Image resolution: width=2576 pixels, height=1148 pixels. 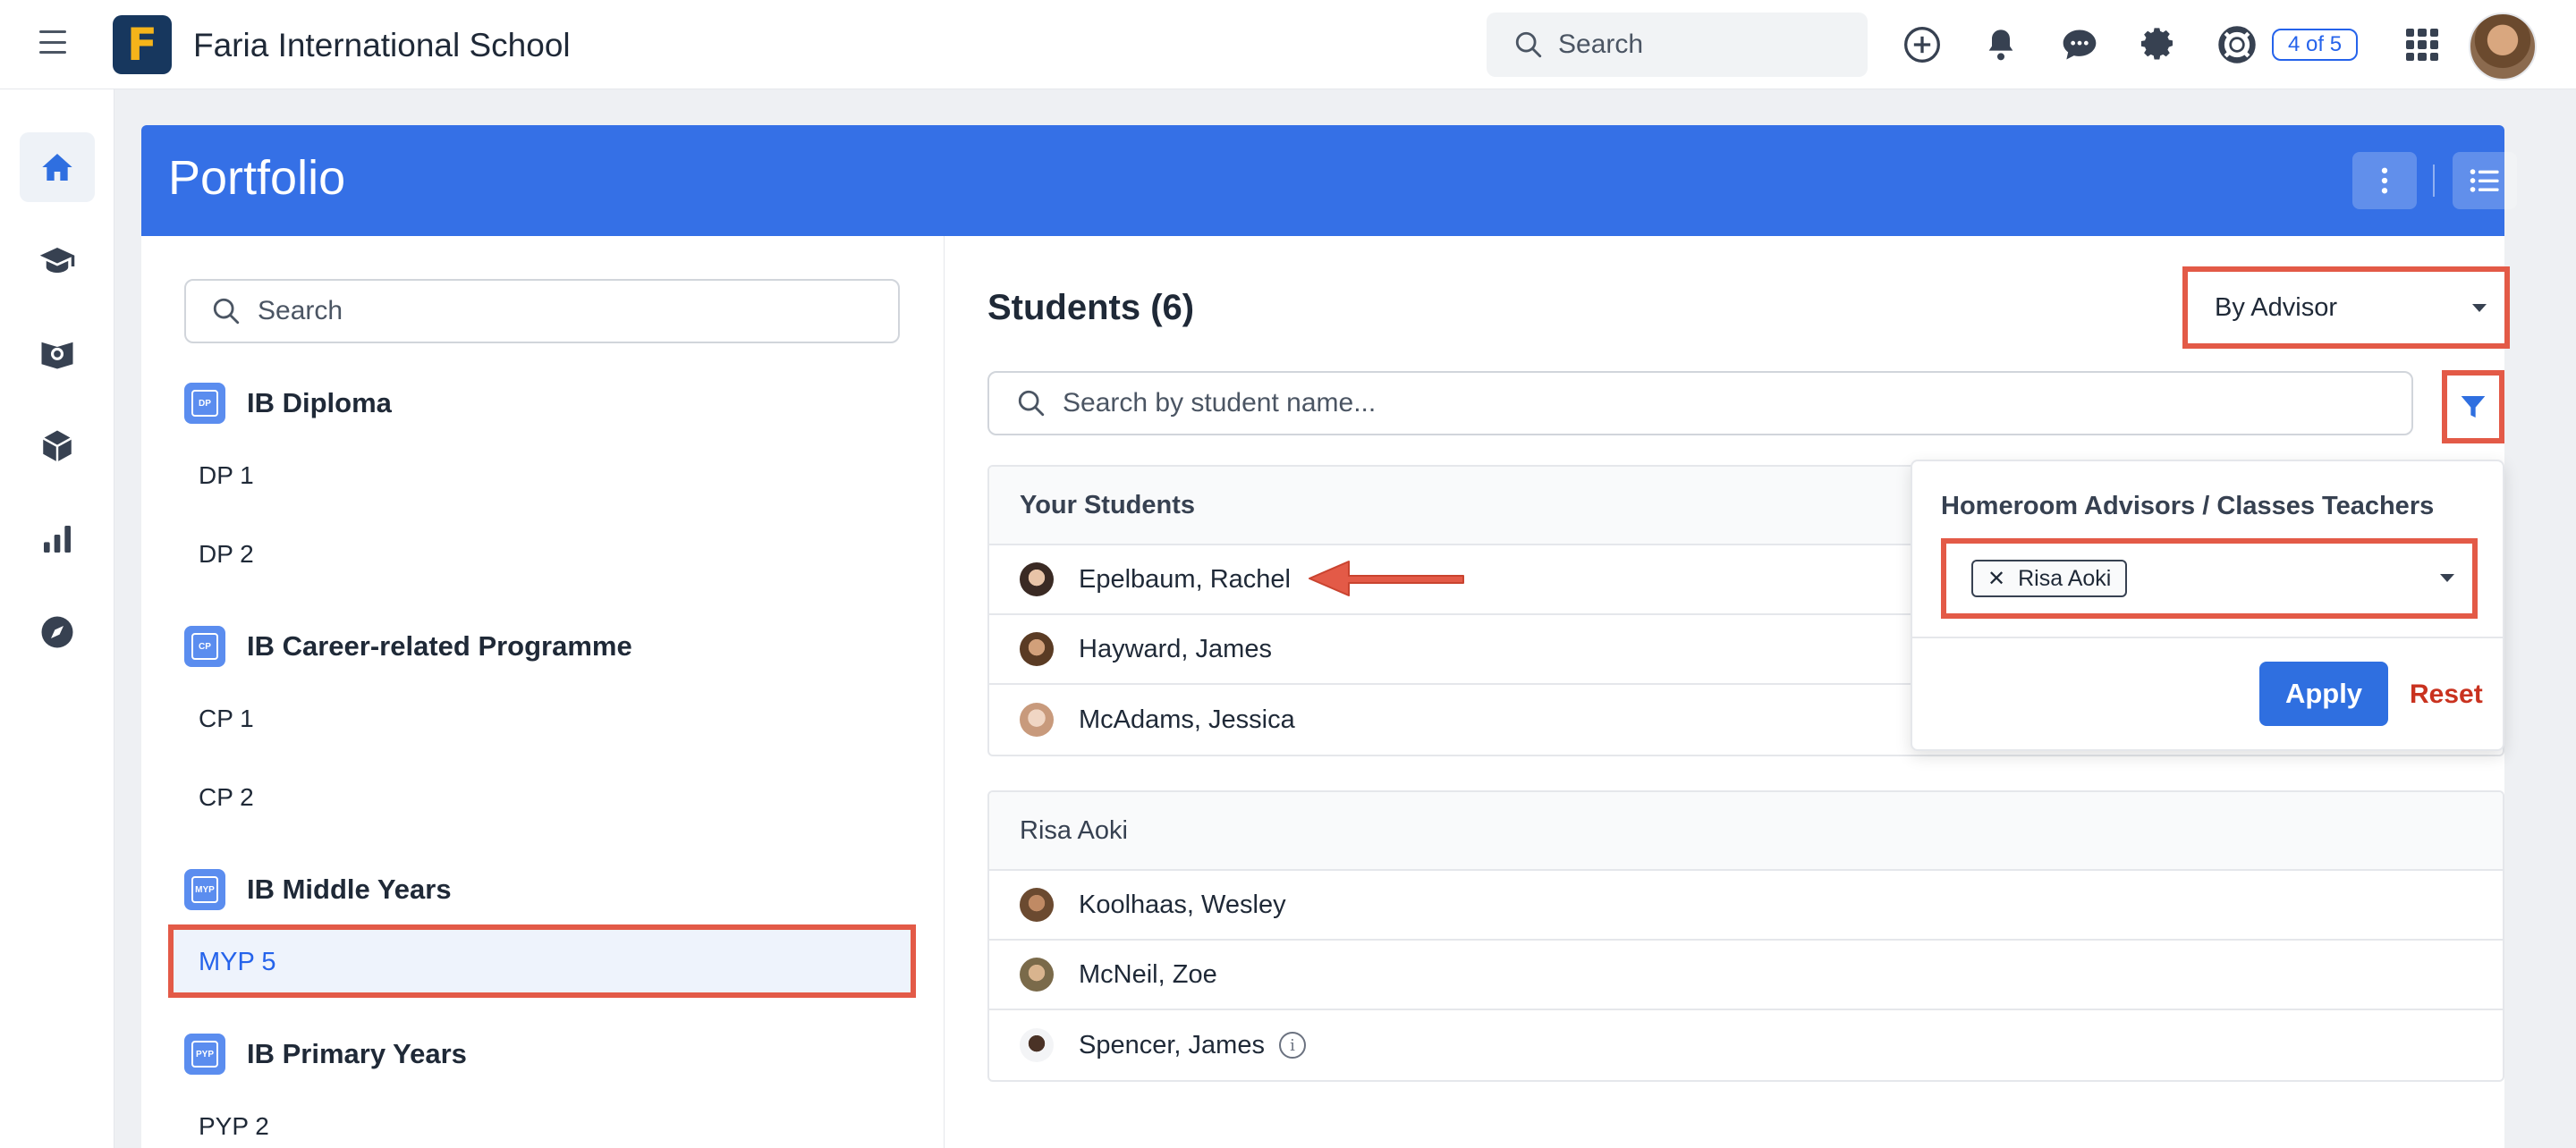 I want to click on kebab-menu-icon, so click(x=2384, y=180).